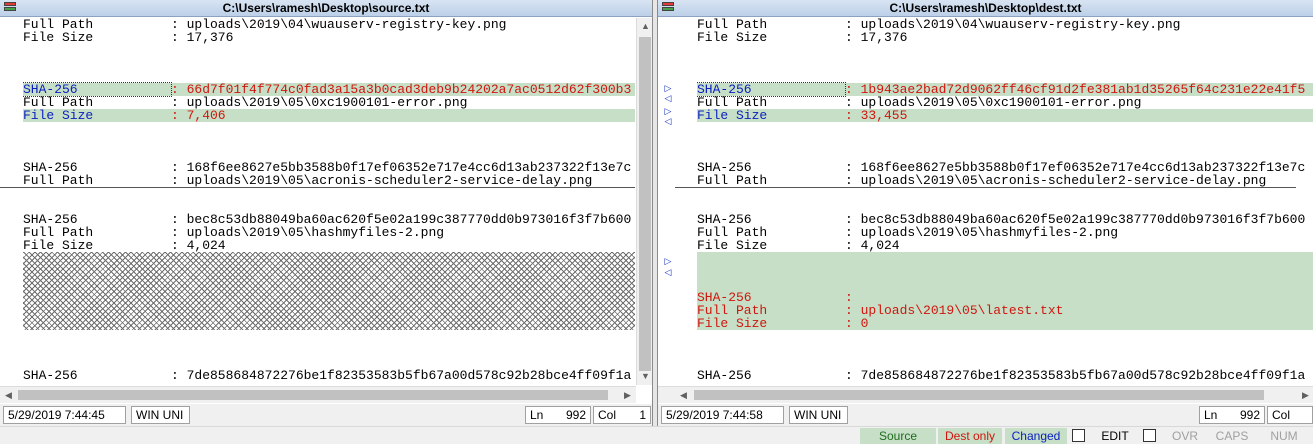 The width and height of the screenshot is (1313, 444). What do you see at coordinates (1036, 436) in the screenshot?
I see `legend-changed: Changed` at bounding box center [1036, 436].